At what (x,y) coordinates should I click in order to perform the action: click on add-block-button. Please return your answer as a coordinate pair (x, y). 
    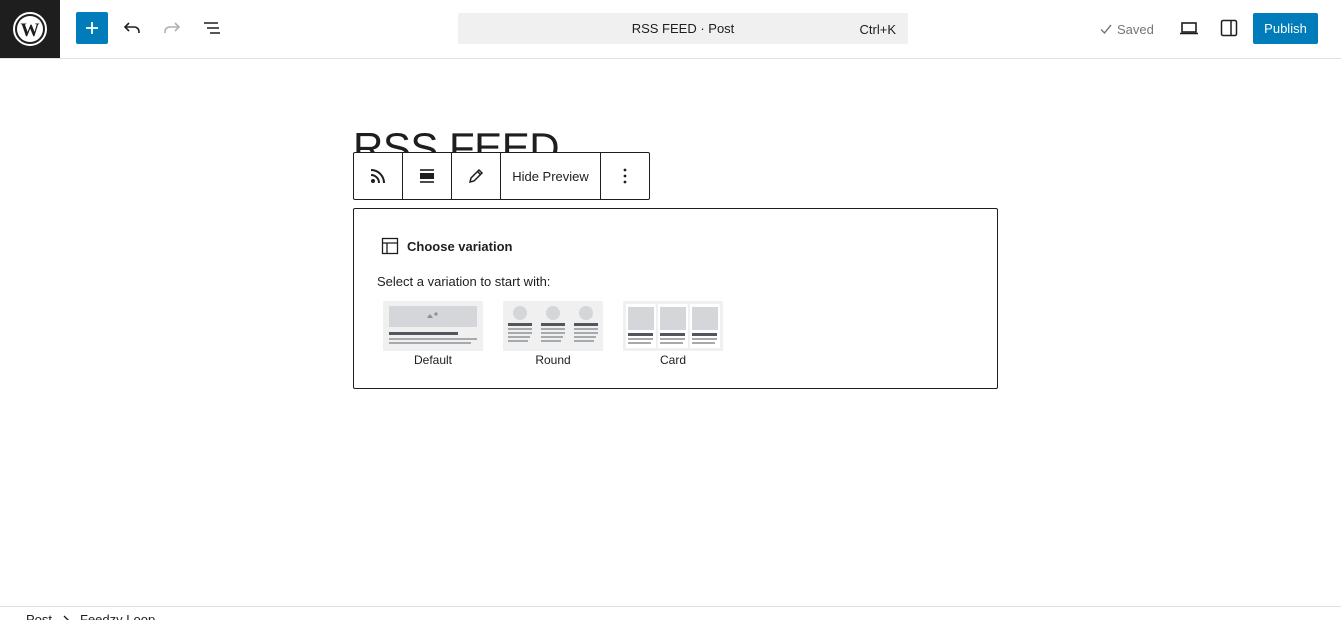
    Looking at the image, I should click on (92, 28).